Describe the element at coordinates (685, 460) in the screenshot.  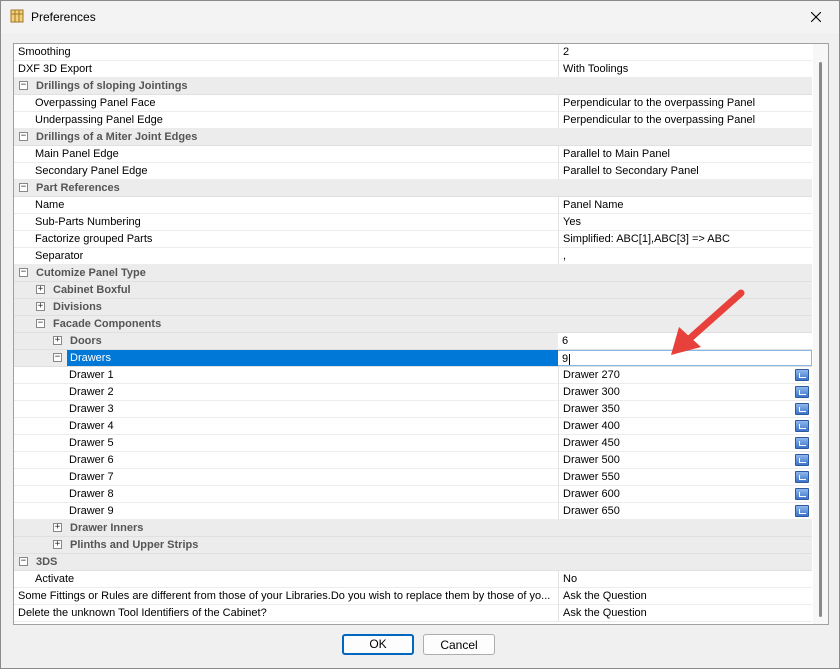
I see `property-value: Drawer 500` at that location.